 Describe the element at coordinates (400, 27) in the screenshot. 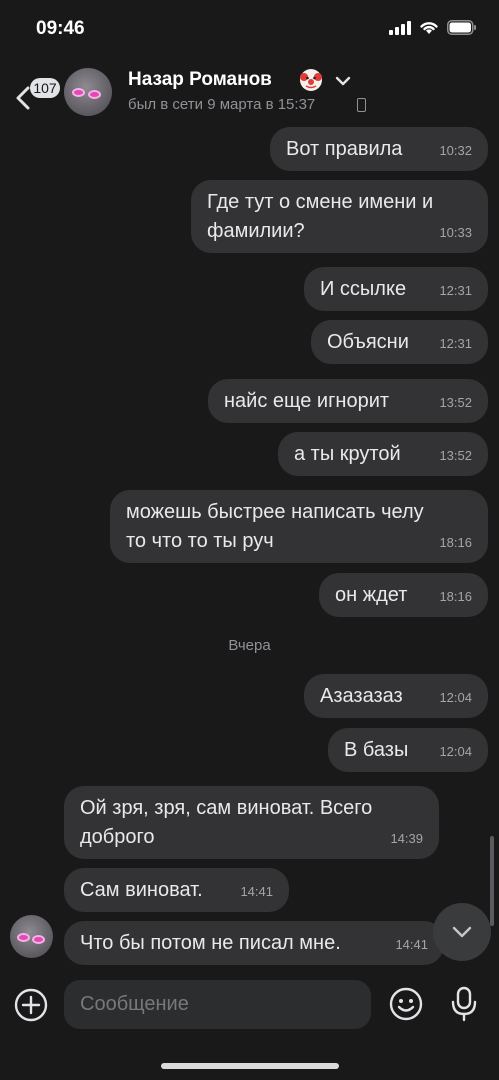

I see `cellular-signal-icon` at that location.